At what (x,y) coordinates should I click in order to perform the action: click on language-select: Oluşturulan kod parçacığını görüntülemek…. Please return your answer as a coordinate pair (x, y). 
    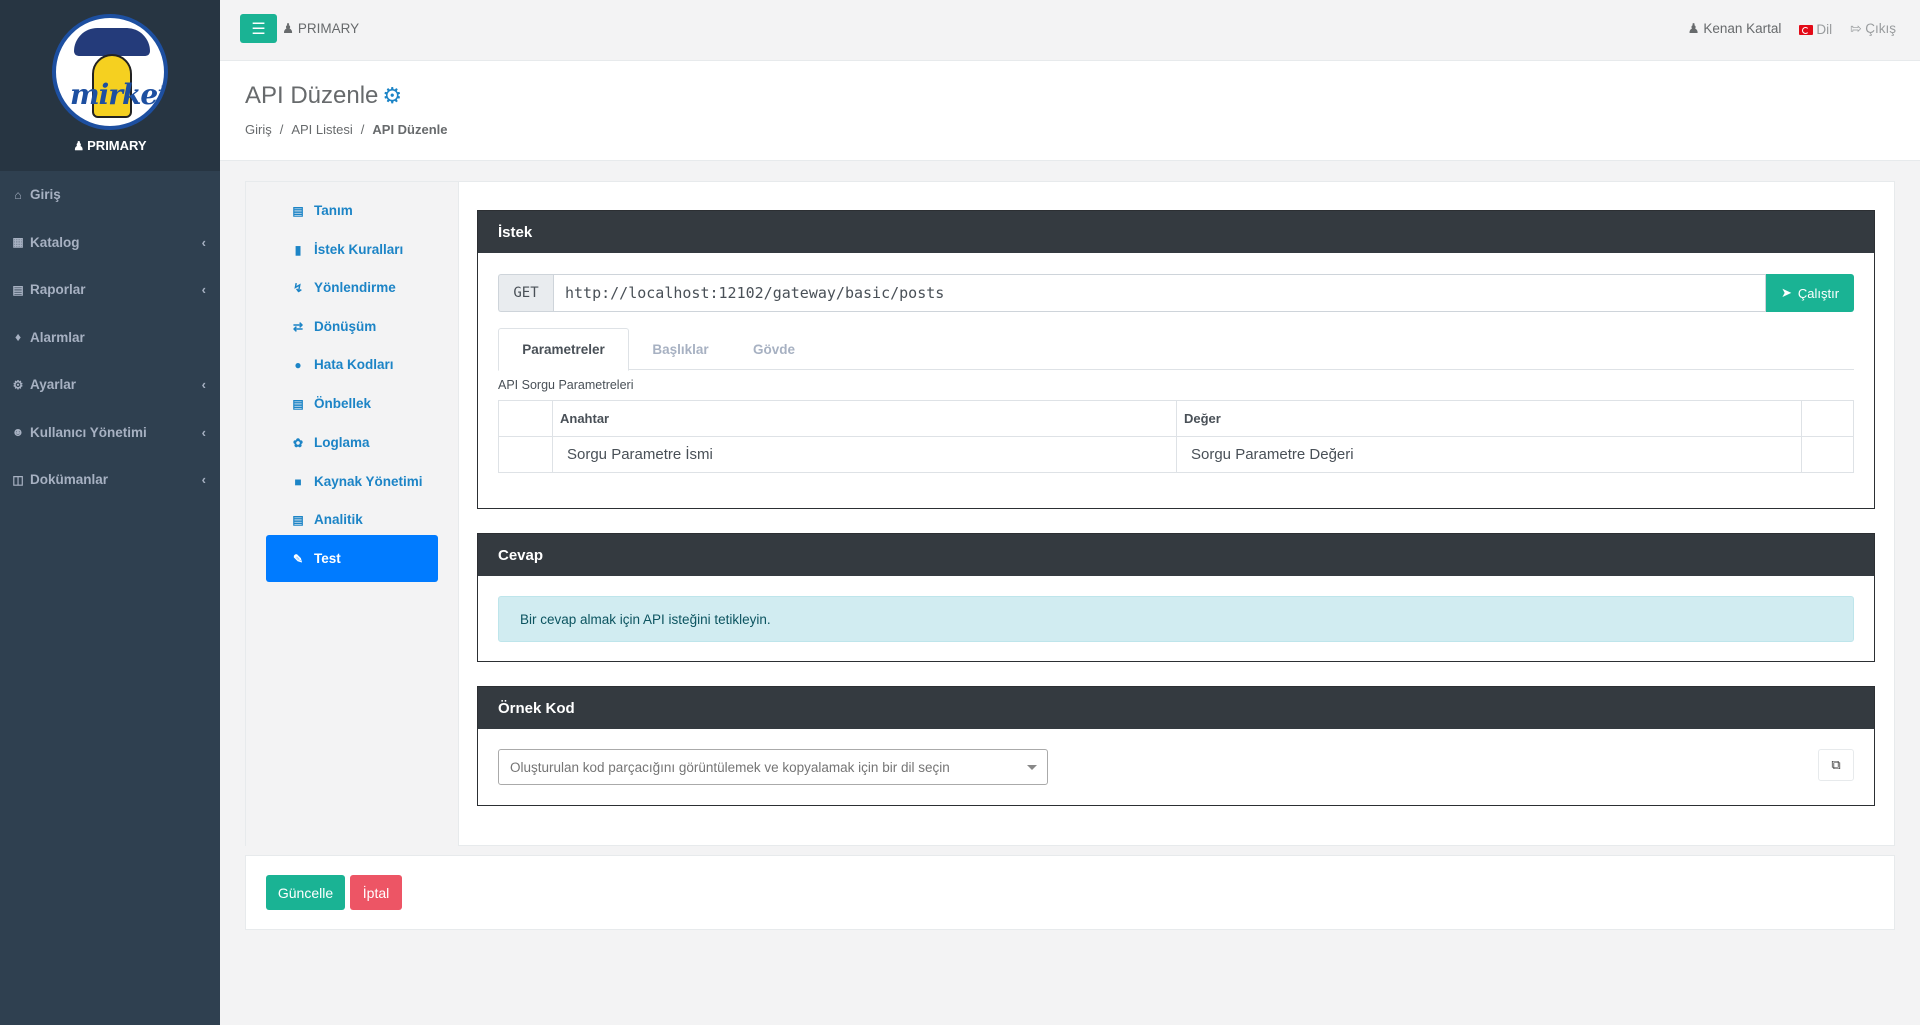
    Looking at the image, I should click on (773, 767).